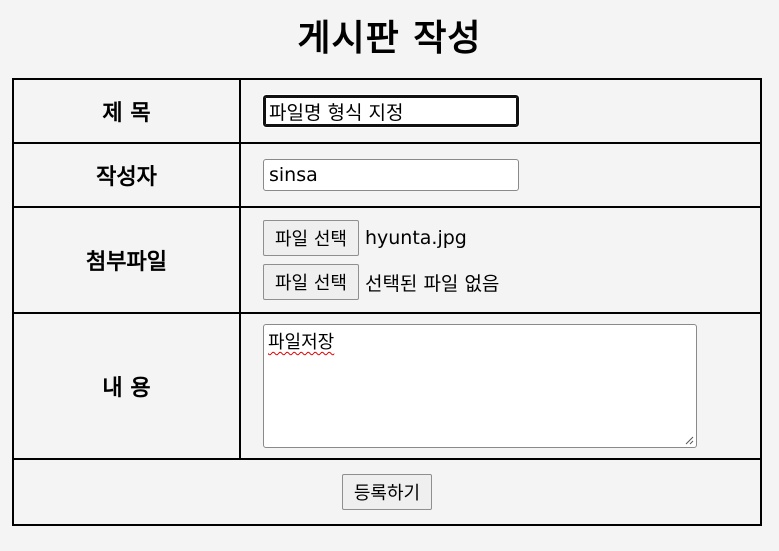 The height and width of the screenshot is (551, 779). Describe the element at coordinates (391, 175) in the screenshot. I see `author-input` at that location.